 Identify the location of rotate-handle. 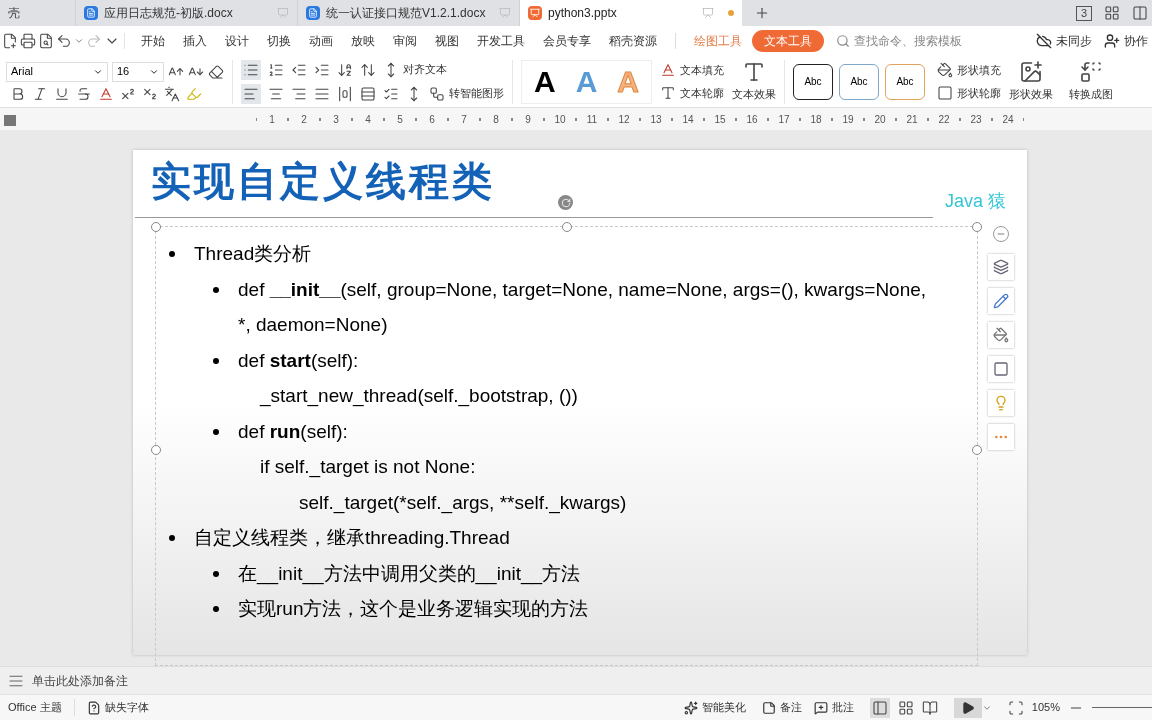
(565, 202).